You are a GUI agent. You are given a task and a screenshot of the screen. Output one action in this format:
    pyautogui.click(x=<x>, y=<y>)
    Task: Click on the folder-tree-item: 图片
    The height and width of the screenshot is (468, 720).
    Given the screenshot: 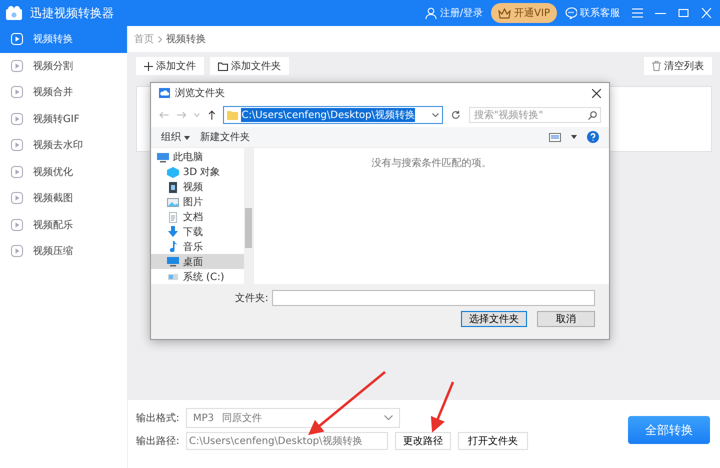 What is the action you would take?
    pyautogui.click(x=197, y=202)
    